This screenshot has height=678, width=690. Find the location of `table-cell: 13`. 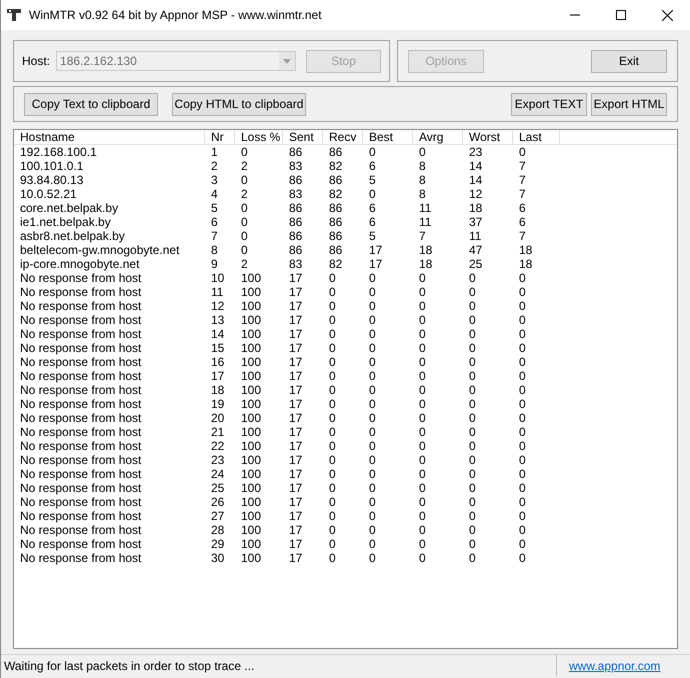

table-cell: 13 is located at coordinates (217, 320).